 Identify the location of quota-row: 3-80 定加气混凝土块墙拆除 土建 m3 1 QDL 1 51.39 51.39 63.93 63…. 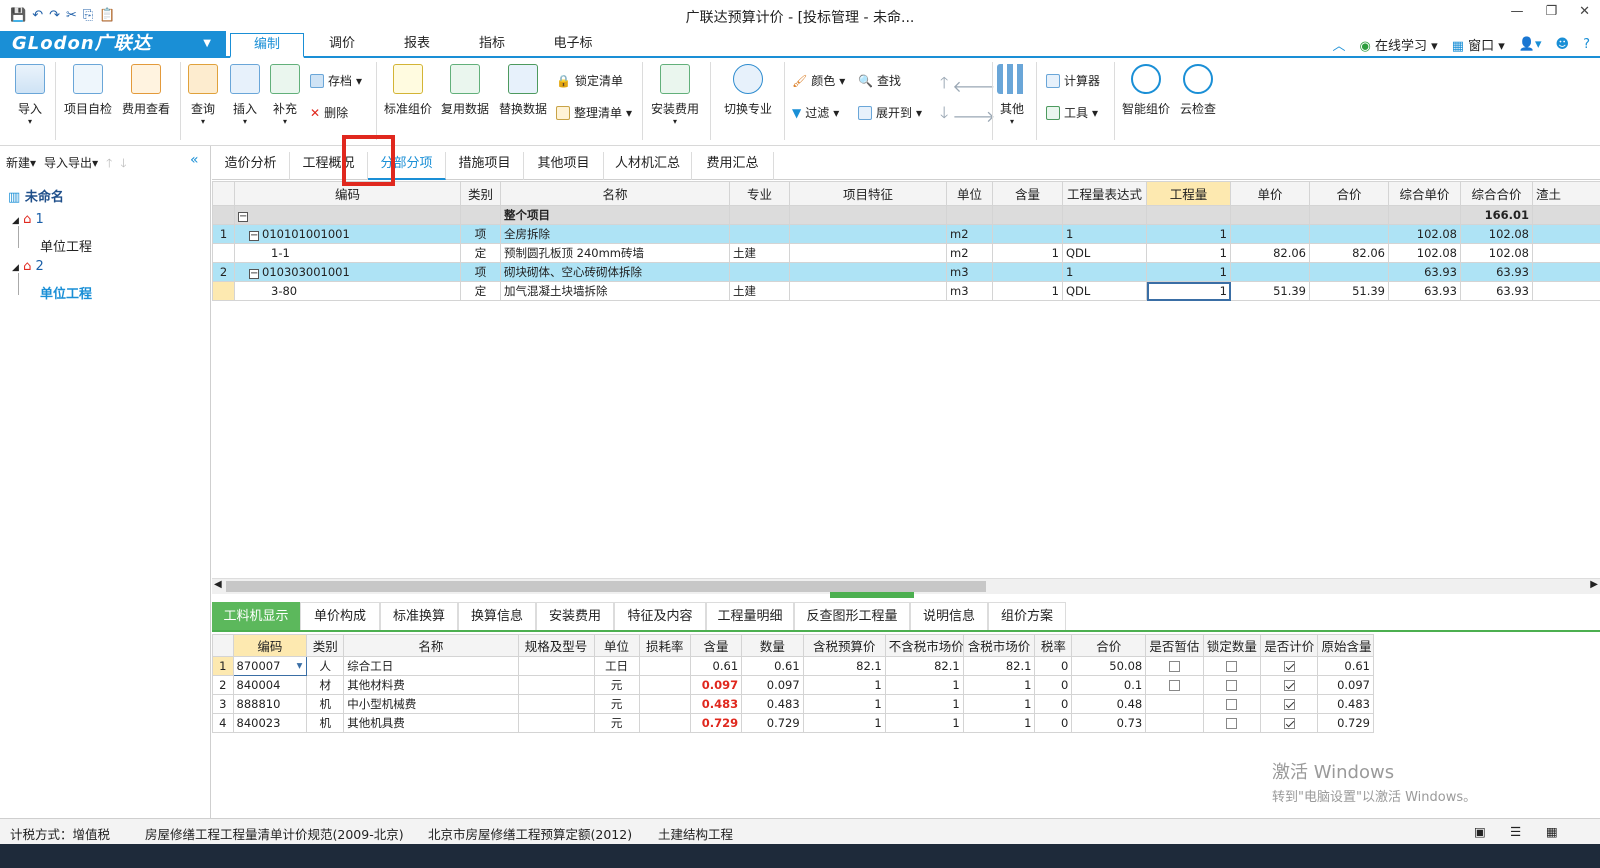
(906, 291).